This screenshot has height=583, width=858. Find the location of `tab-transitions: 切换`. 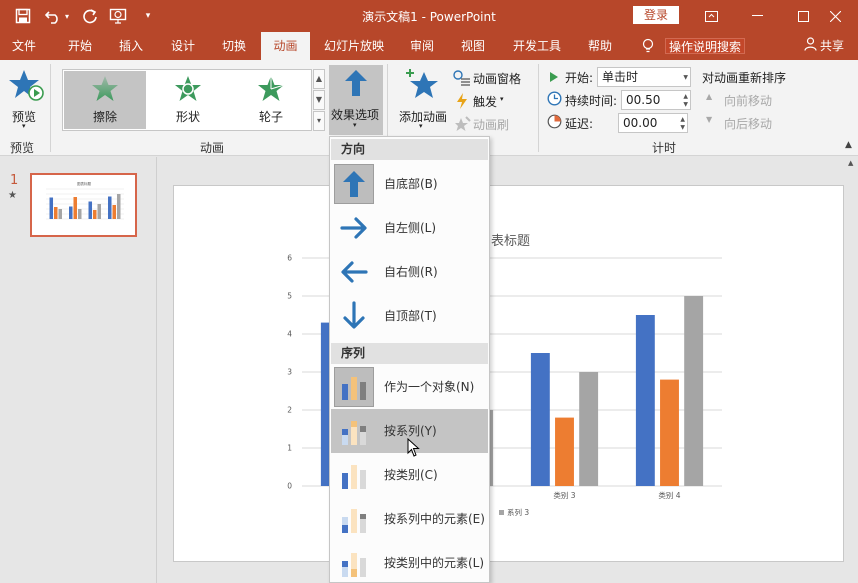

tab-transitions: 切换 is located at coordinates (234, 46).